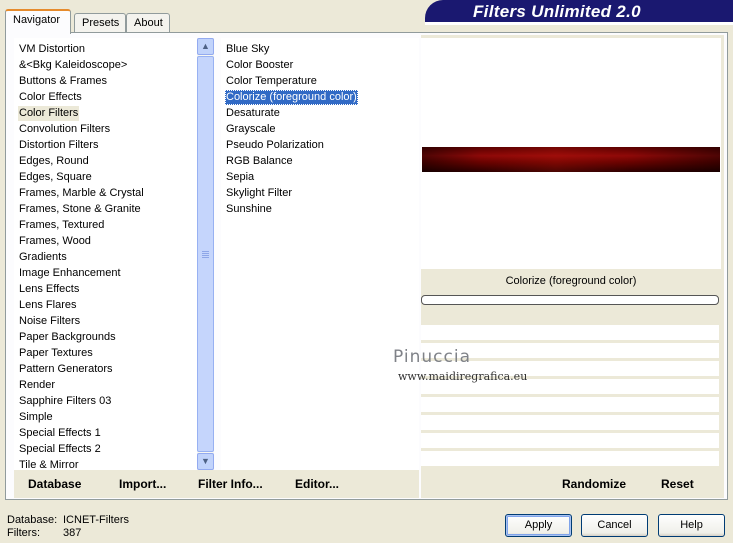 This screenshot has width=733, height=543. I want to click on reset-button: Reset, so click(677, 484).